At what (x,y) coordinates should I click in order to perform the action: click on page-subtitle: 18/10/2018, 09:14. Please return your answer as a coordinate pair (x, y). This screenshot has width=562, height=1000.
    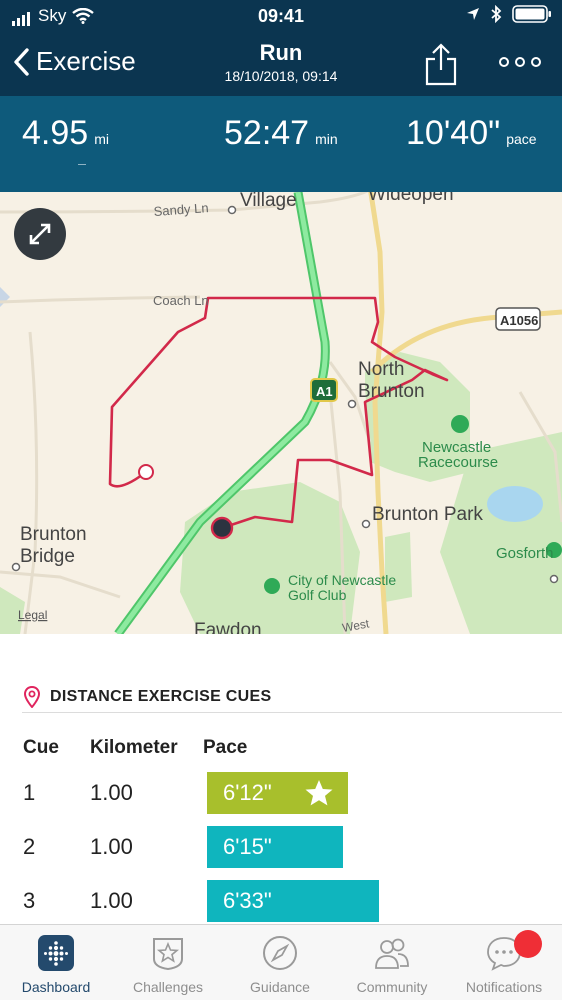
    Looking at the image, I should click on (281, 76).